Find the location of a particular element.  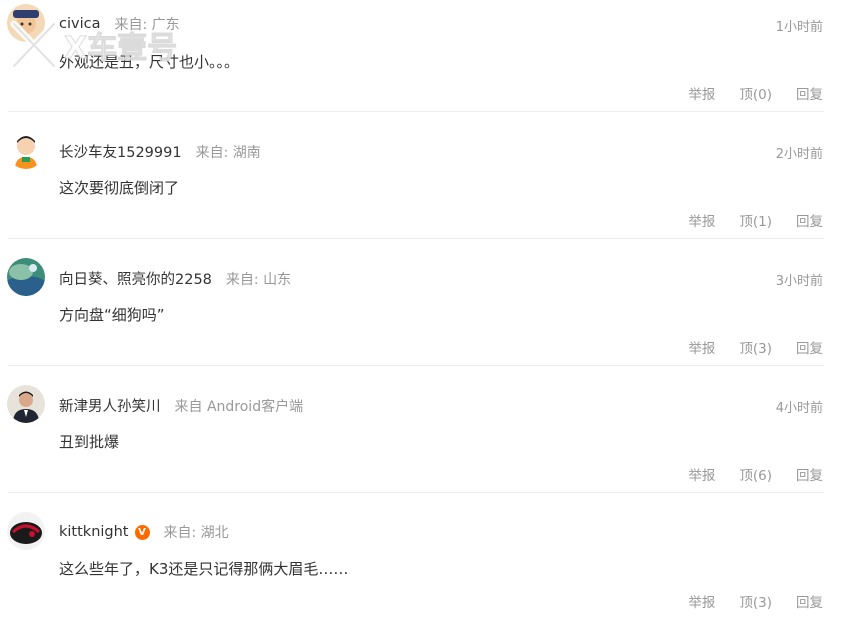

user-line: 长沙车友1529991 来自: 湖南 is located at coordinates (160, 151).